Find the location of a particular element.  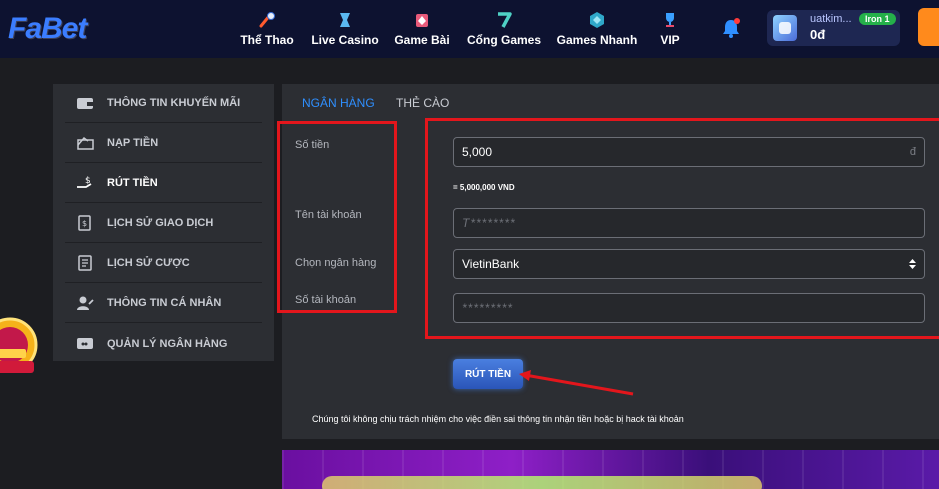

sidebar-item-promotions: THÔNG TIN KHUYẾN MÃI is located at coordinates (163, 103).